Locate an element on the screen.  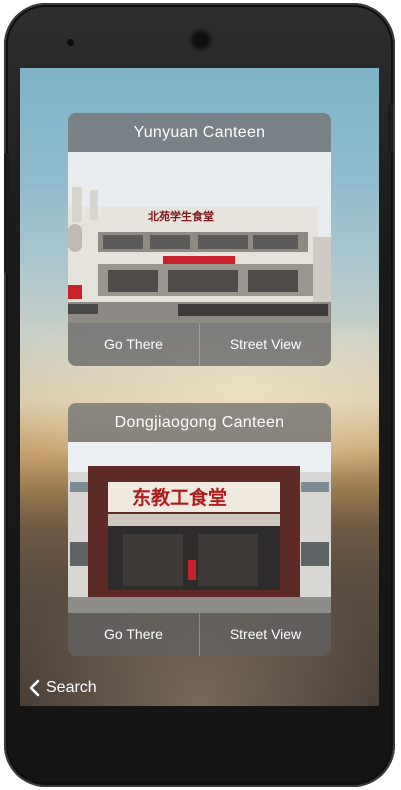
canteen-photo: 北苑学生食堂 is located at coordinates (199, 237).